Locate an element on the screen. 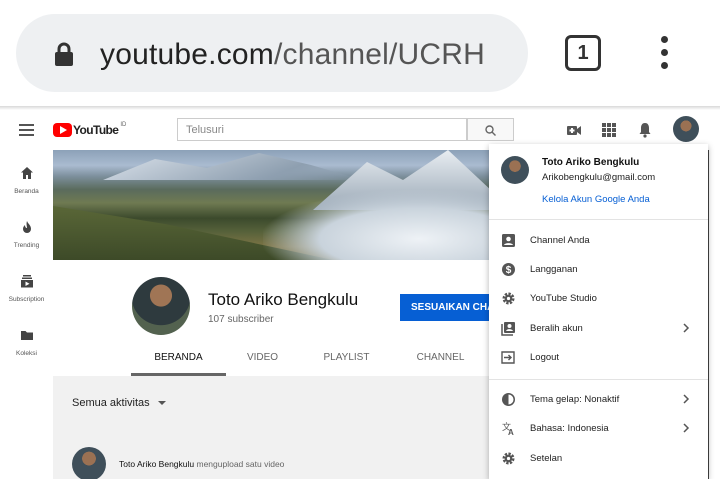 The height and width of the screenshot is (479, 720). menu-item-channel-anda: Channel Anda is located at coordinates (598, 240).